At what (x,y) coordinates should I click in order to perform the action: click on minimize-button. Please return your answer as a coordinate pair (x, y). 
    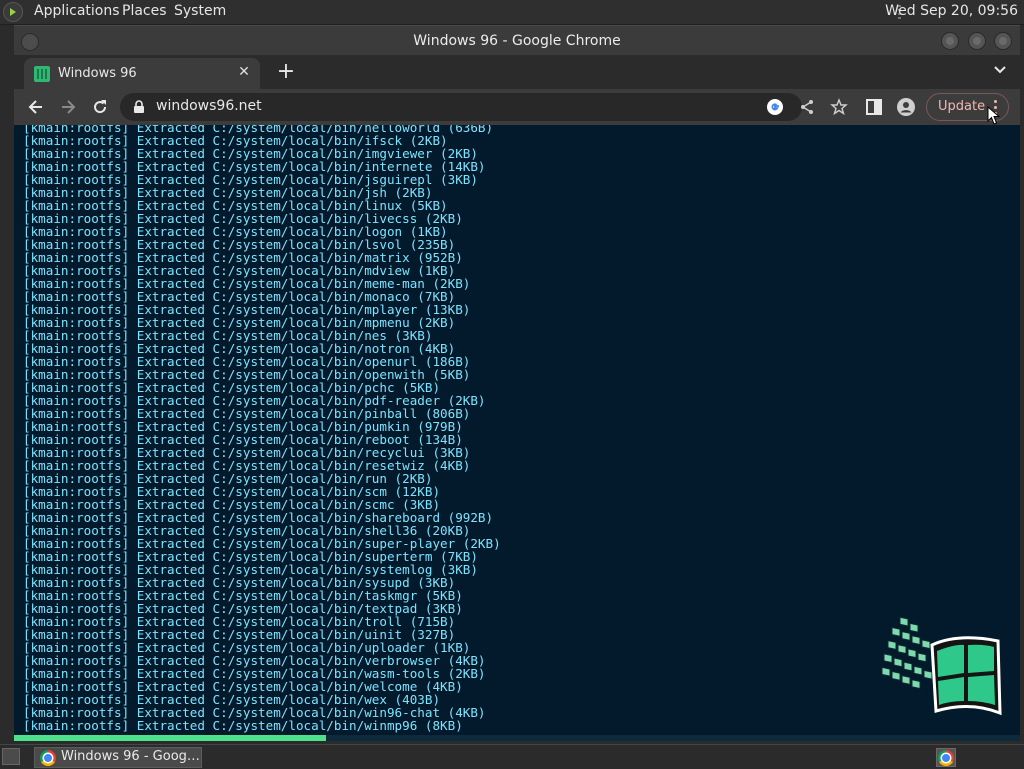
    Looking at the image, I should click on (950, 41).